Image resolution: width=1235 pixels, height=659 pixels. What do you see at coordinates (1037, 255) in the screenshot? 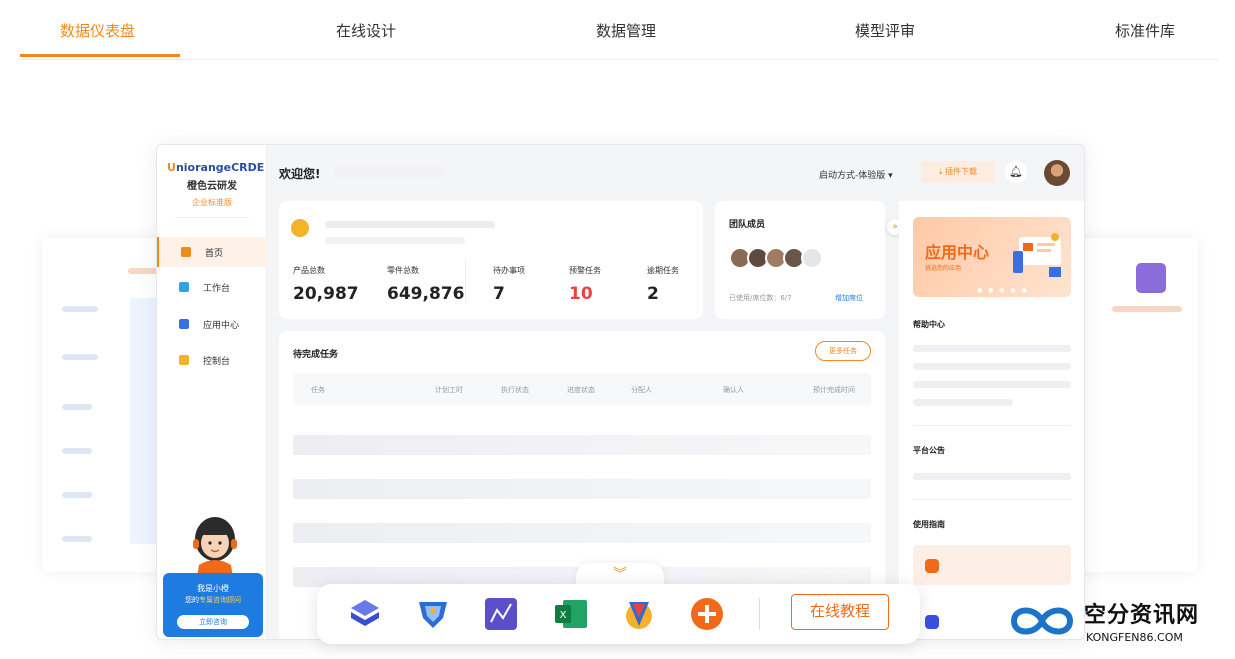
I see `illustration-icon` at bounding box center [1037, 255].